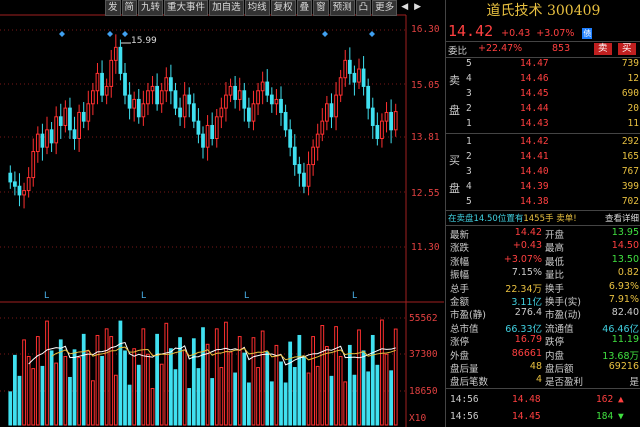  What do you see at coordinates (605, 399) in the screenshot?
I see `tick-volume: 162` at bounding box center [605, 399].